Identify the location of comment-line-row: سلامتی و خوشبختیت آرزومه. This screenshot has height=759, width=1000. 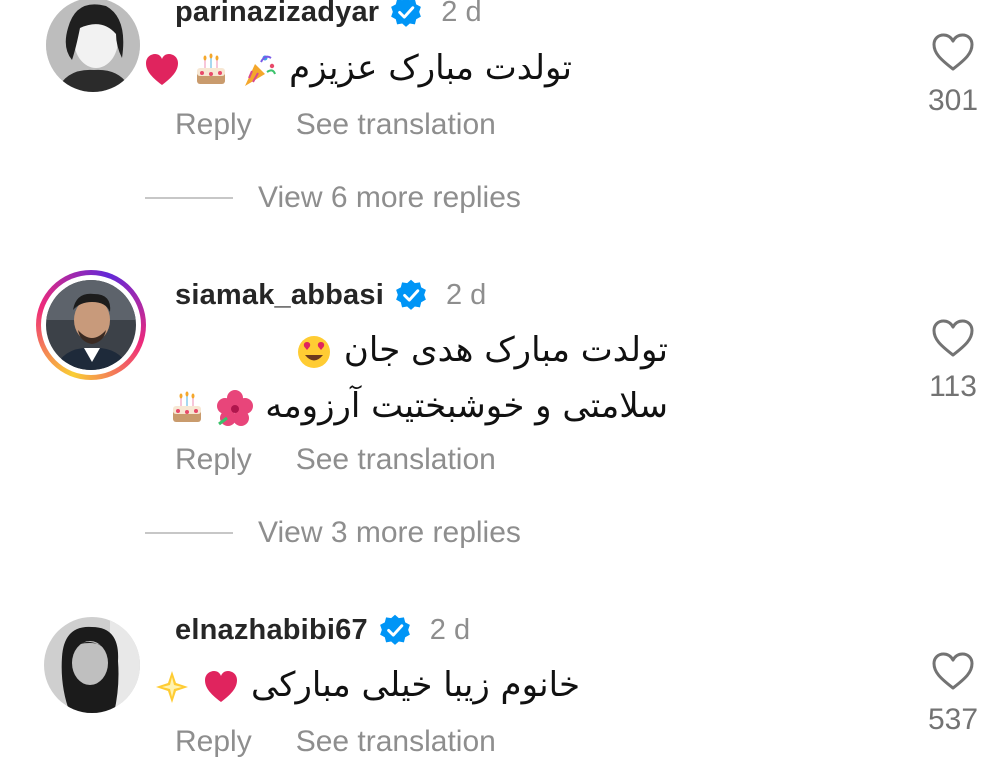
(418, 406).